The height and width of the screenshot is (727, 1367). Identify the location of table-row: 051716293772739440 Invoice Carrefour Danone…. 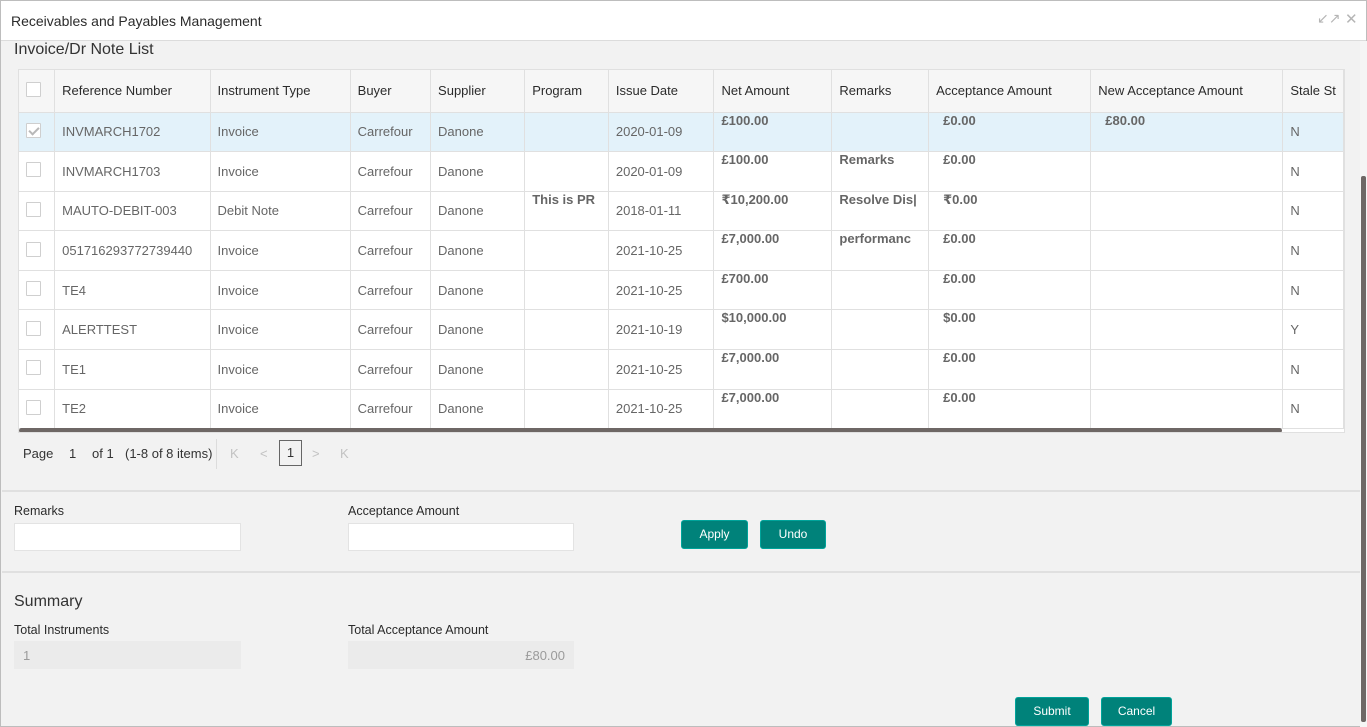
(681, 250).